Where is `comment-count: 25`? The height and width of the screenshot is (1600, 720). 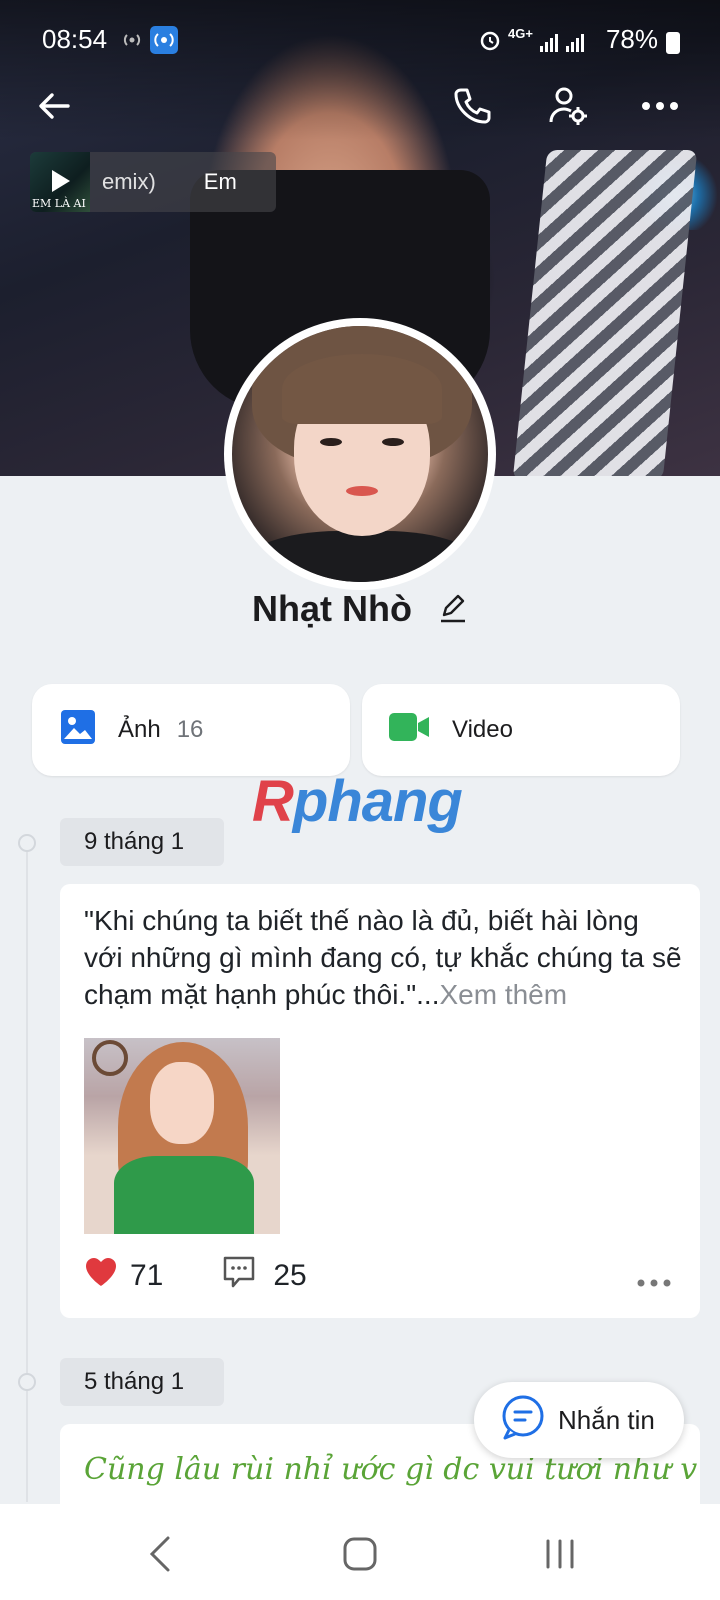
comment-count: 25 is located at coordinates (290, 1275).